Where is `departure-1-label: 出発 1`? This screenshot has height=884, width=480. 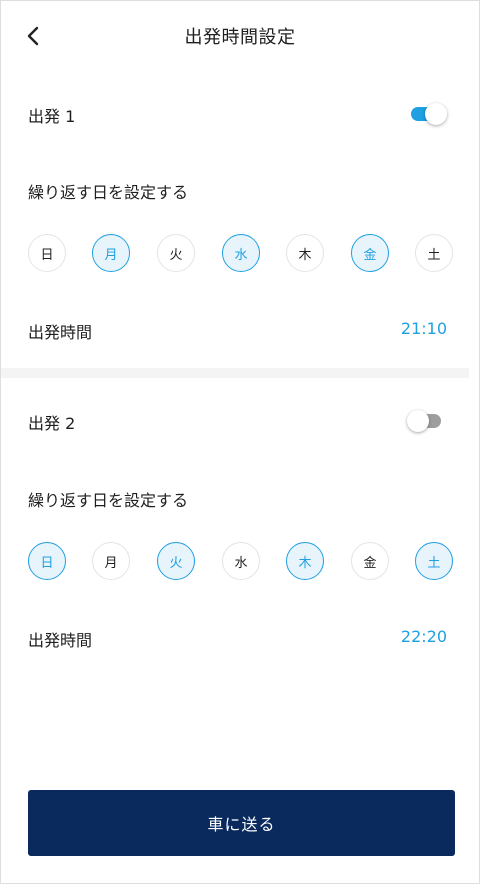 departure-1-label: 出発 1 is located at coordinates (52, 116).